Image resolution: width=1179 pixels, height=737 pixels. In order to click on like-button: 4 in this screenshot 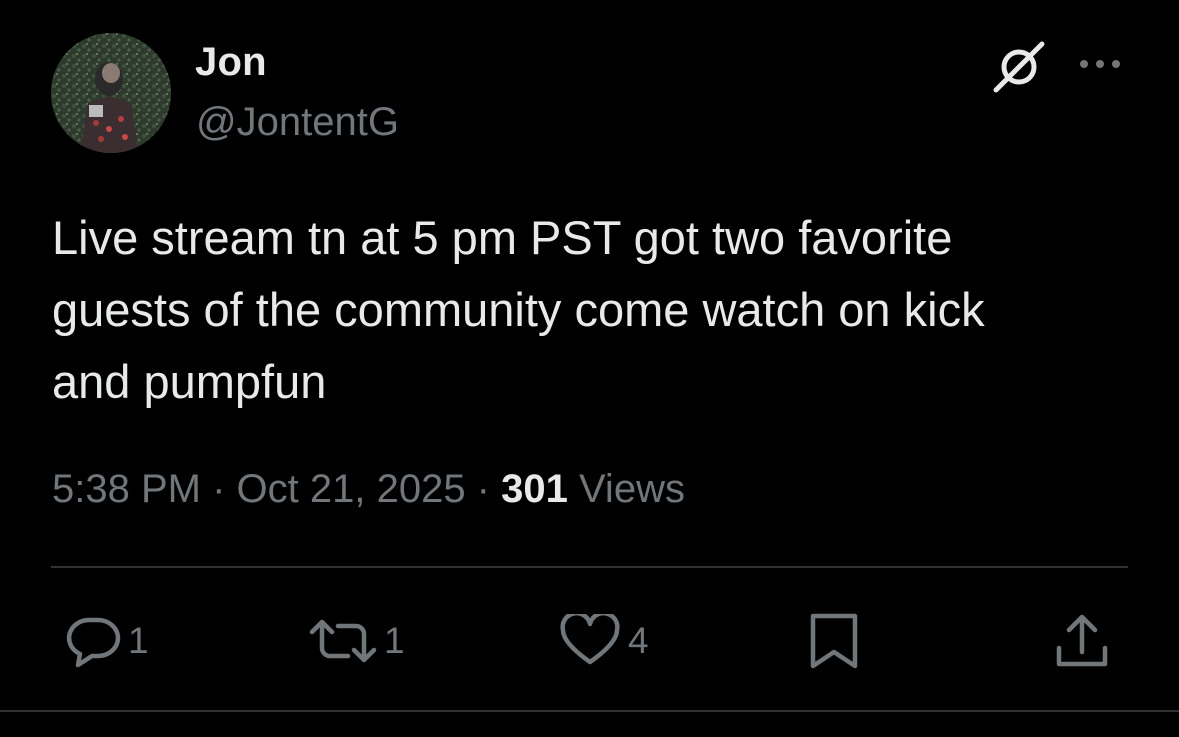, I will do `click(603, 641)`.